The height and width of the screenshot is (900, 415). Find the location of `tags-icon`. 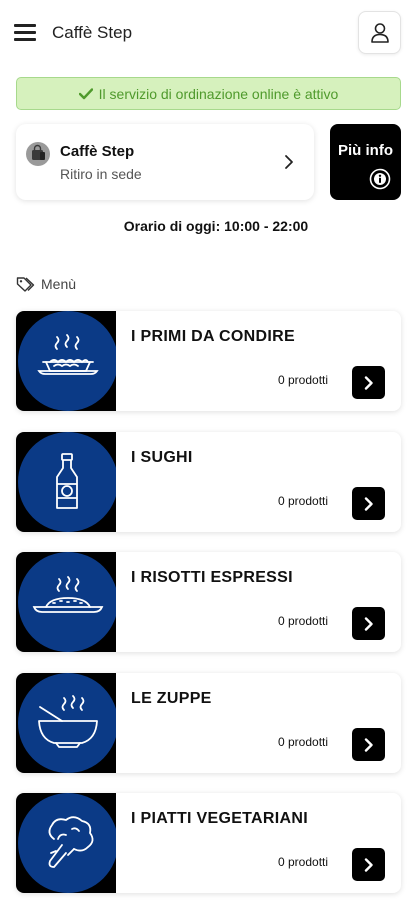

tags-icon is located at coordinates (25, 284).